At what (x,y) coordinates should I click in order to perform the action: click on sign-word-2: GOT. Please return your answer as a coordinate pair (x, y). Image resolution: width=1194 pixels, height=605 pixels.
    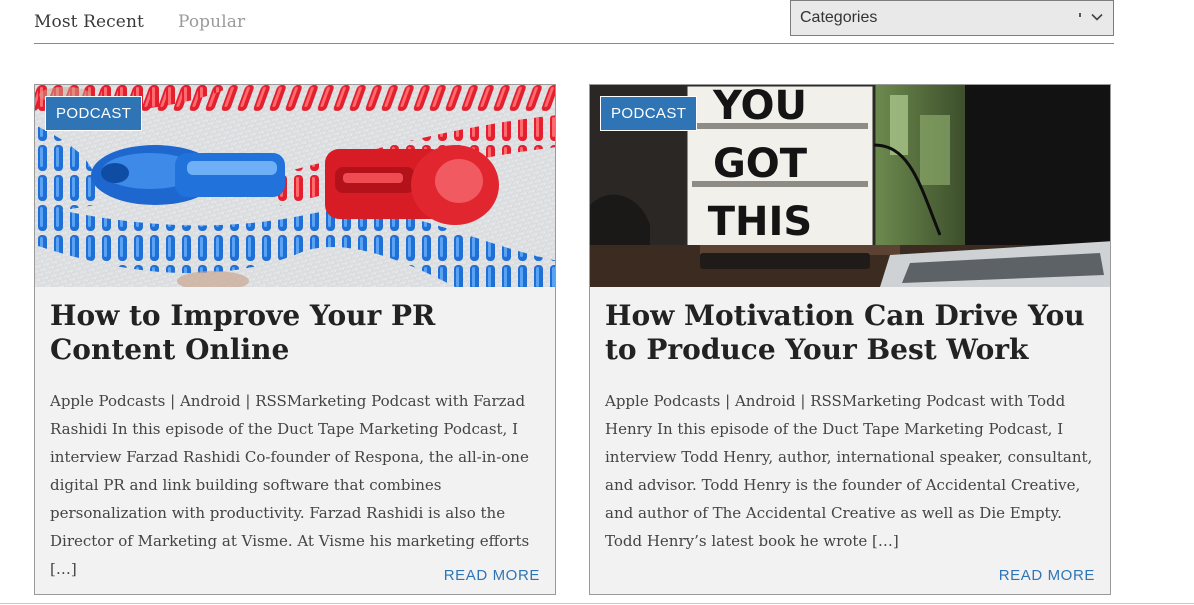
    Looking at the image, I should click on (760, 164).